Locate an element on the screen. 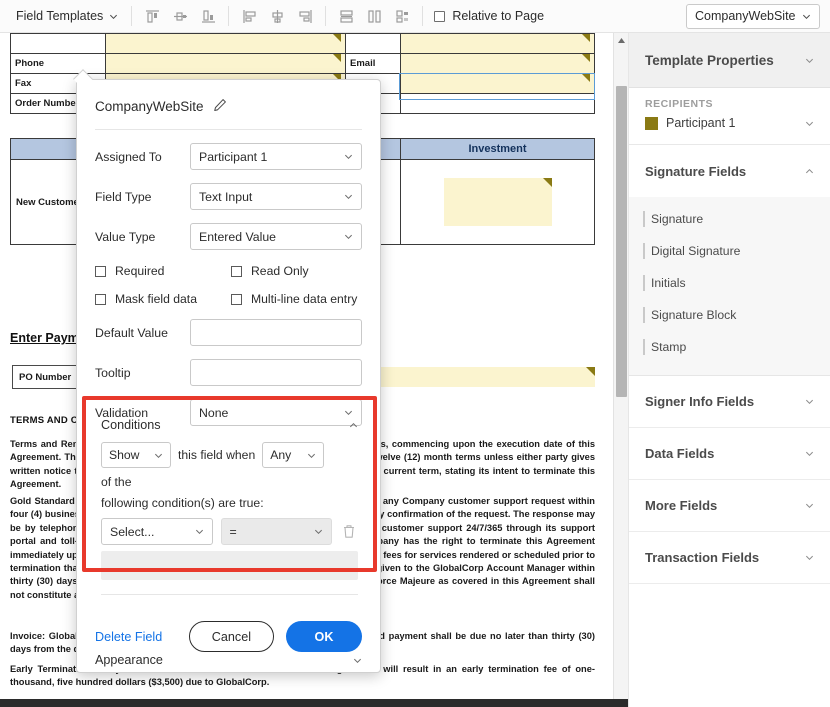 The image size is (830, 707). template-properties-header: Template Properties is located at coordinates (729, 60).